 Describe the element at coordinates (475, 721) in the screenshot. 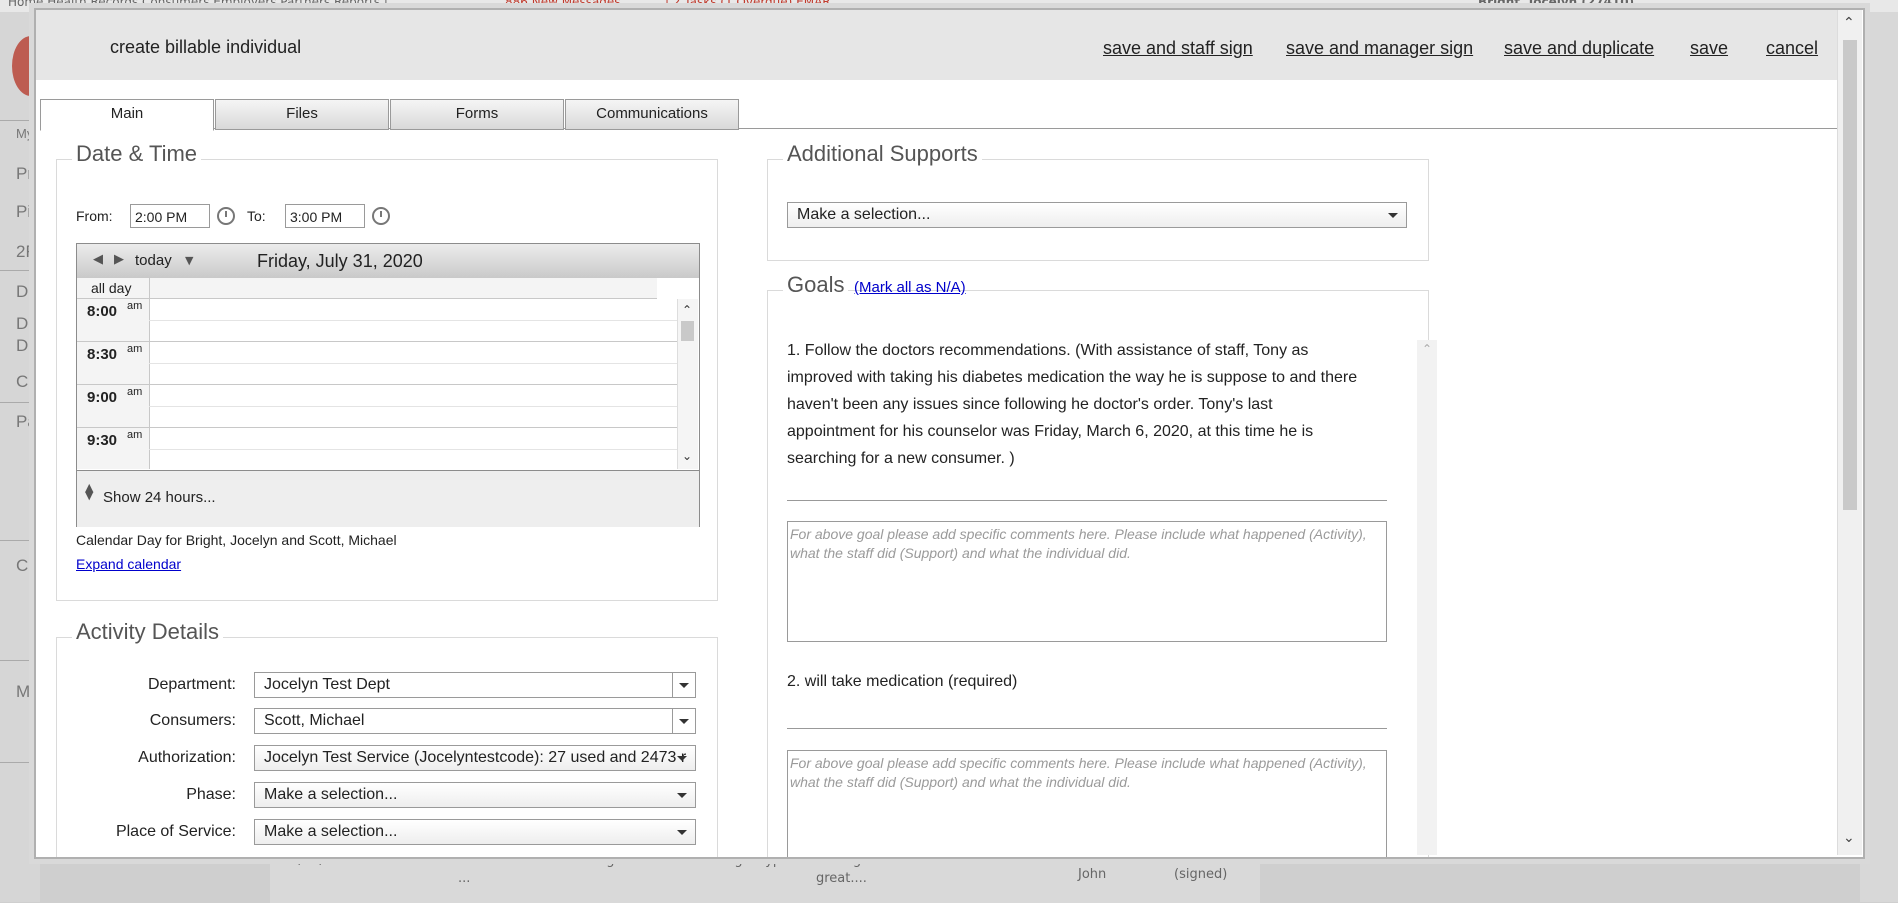

I see `consumers-combobox: Scott, Michael` at that location.